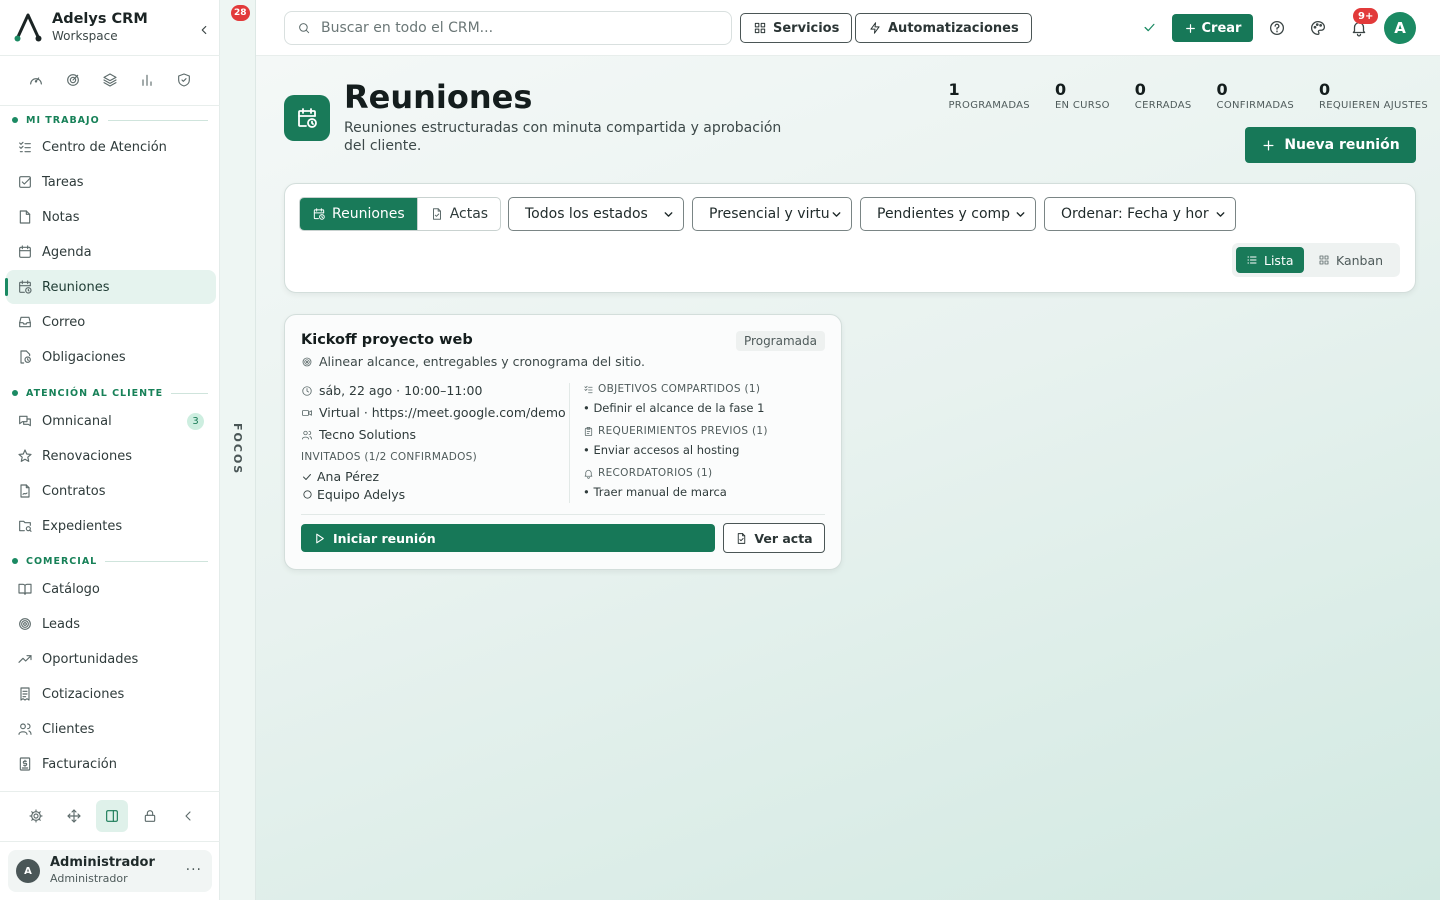 This screenshot has width=1440, height=900. Describe the element at coordinates (1149, 27) in the screenshot. I see `sync-check-icon` at that location.